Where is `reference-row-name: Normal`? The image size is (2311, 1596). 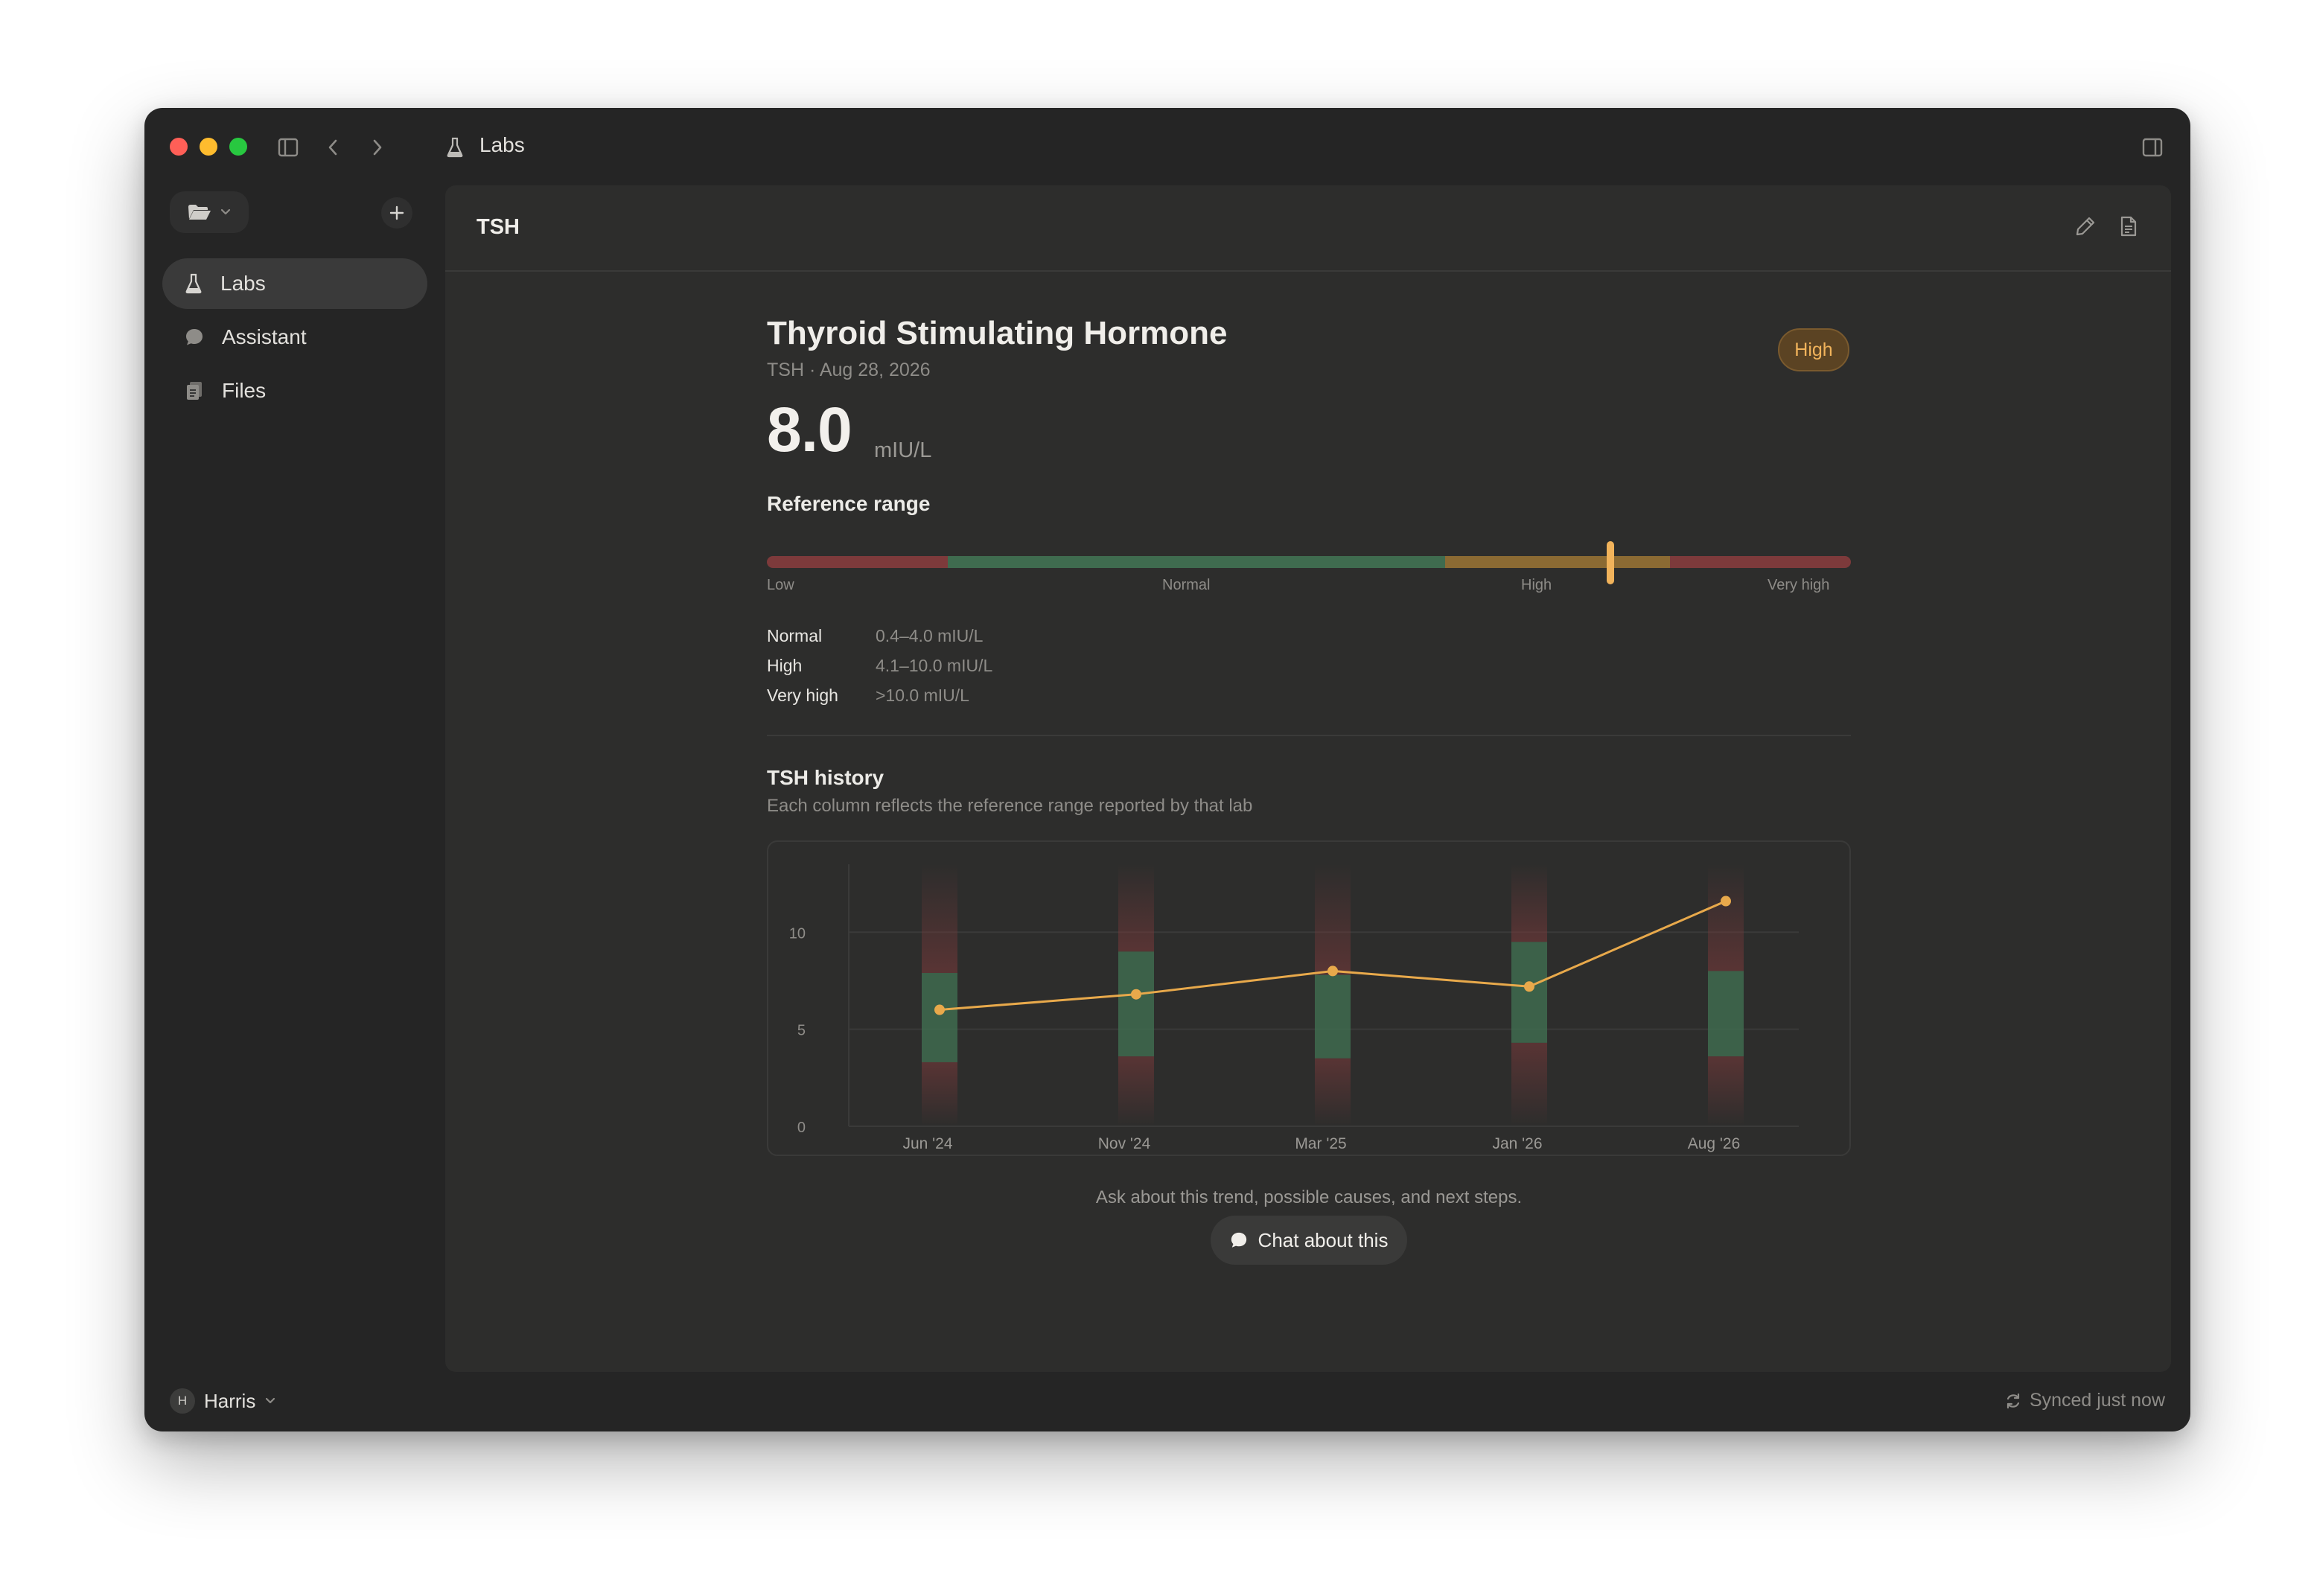
reference-row-name: Normal is located at coordinates (795, 635).